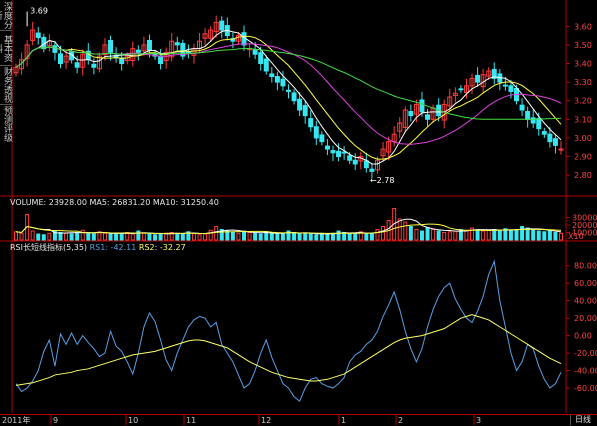 This screenshot has width=597, height=426. What do you see at coordinates (6, 124) in the screenshot?
I see `sidebar-item-forecast: 预测评级` at bounding box center [6, 124].